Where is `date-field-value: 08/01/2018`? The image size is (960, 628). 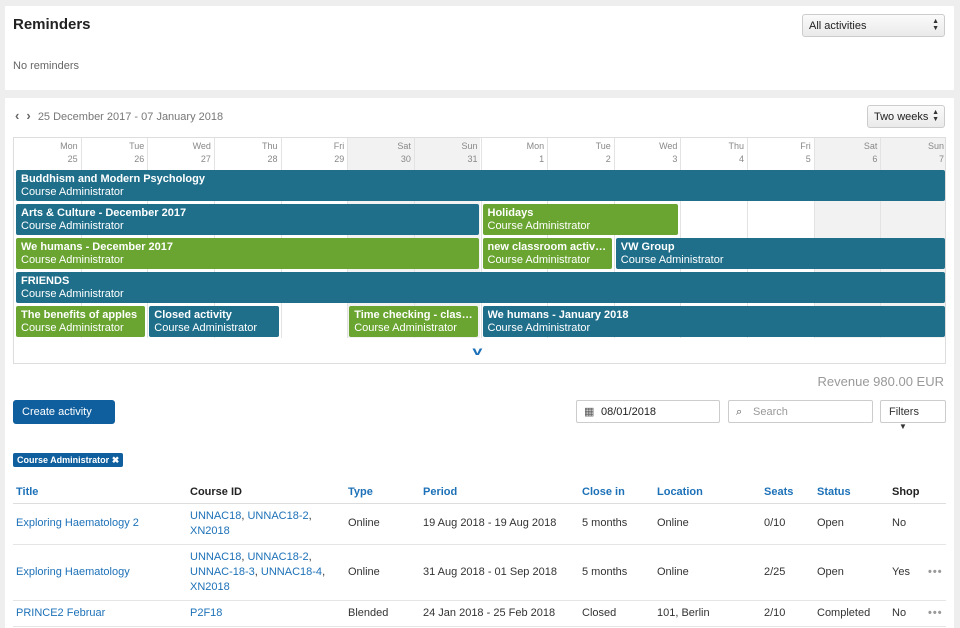 date-field-value: 08/01/2018 is located at coordinates (629, 412).